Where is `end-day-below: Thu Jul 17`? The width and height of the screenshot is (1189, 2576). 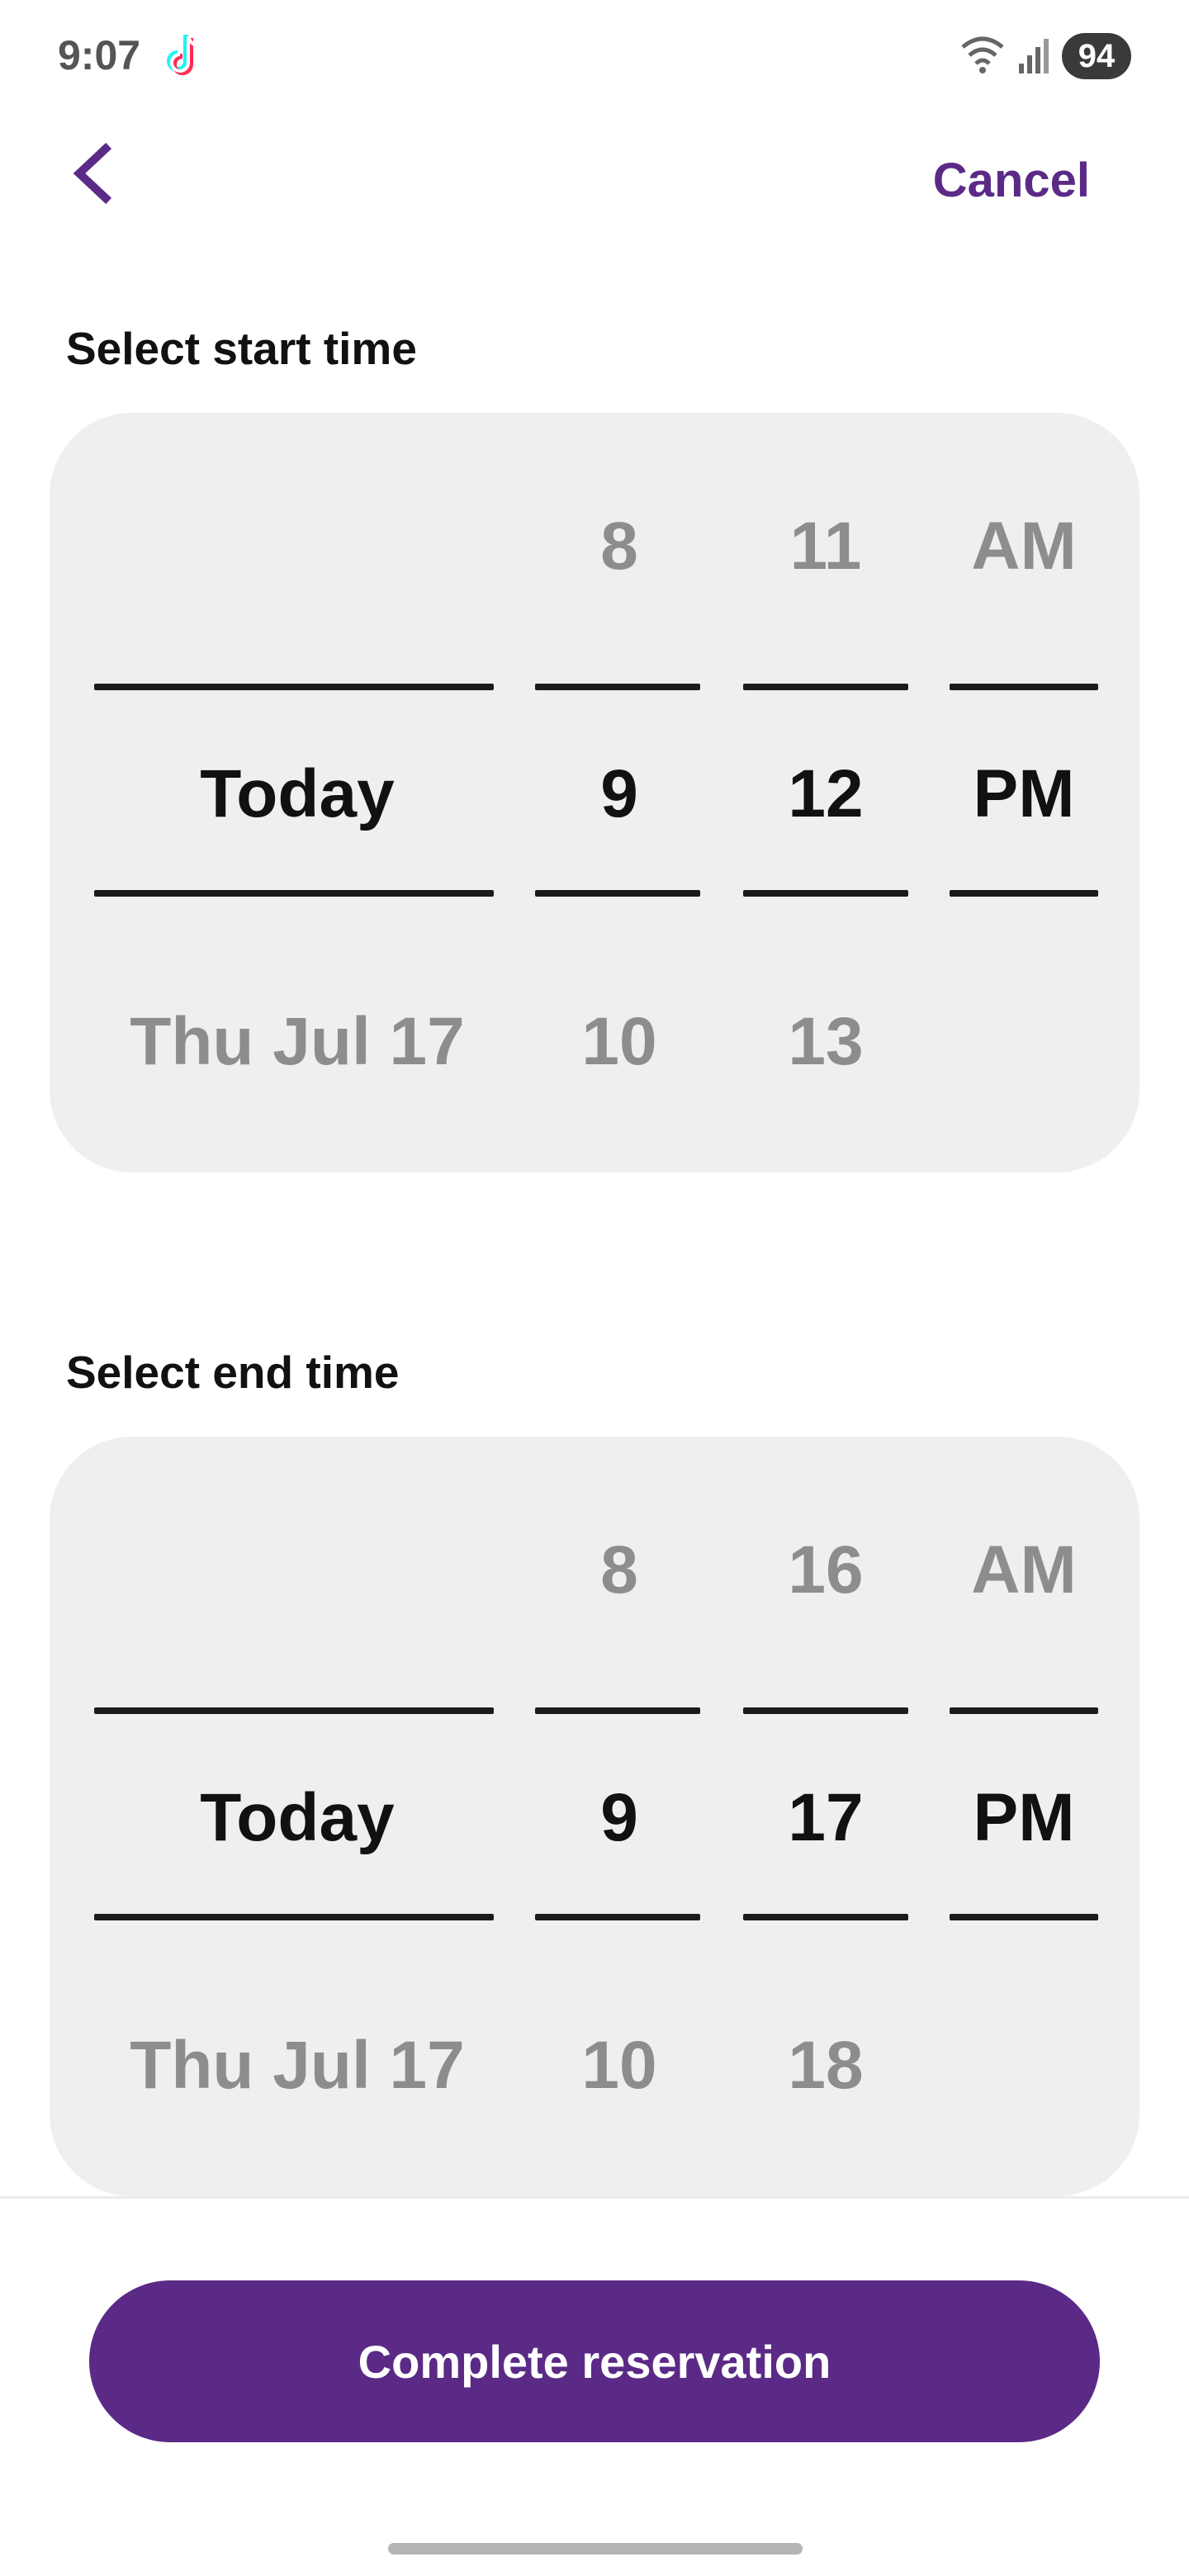 end-day-below: Thu Jul 17 is located at coordinates (297, 2065).